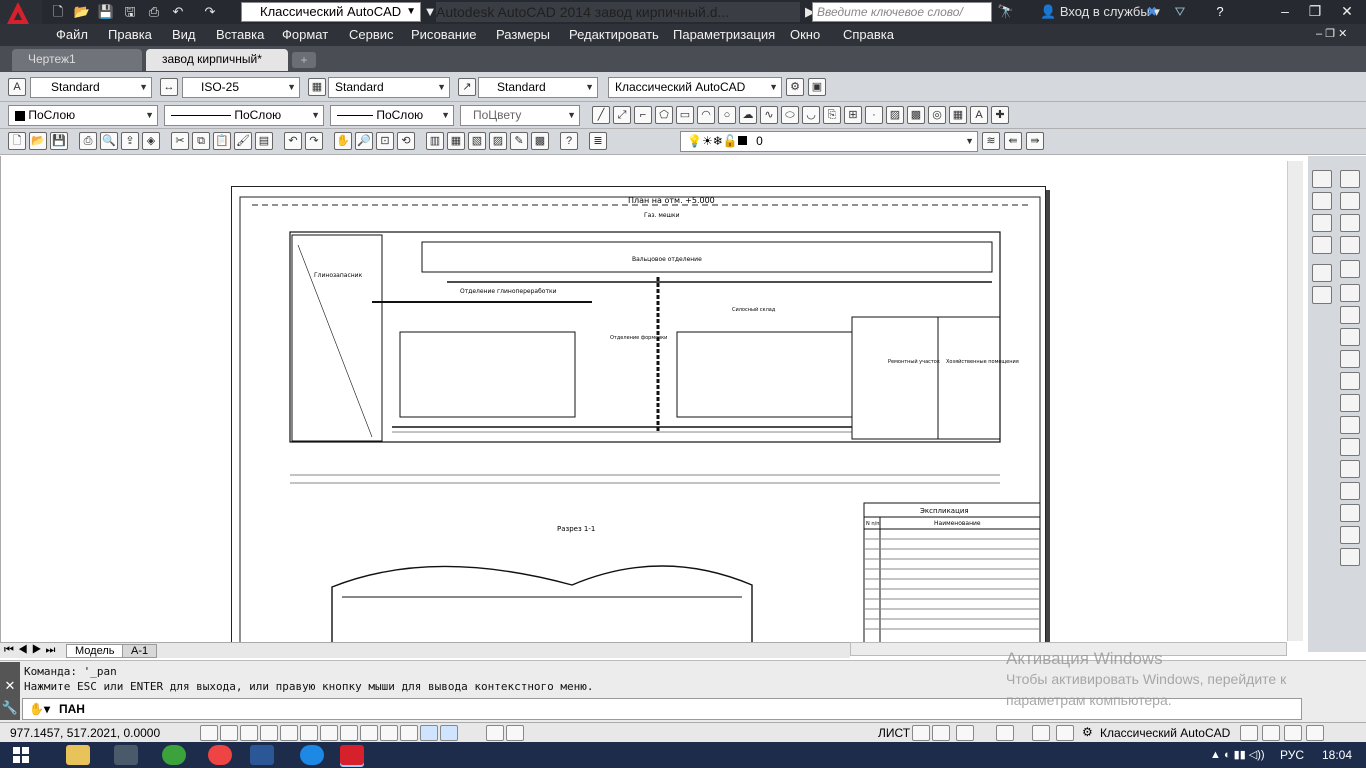  Describe the element at coordinates (832, 115) in the screenshot. I see `insert-block-icon: ⎘` at that location.